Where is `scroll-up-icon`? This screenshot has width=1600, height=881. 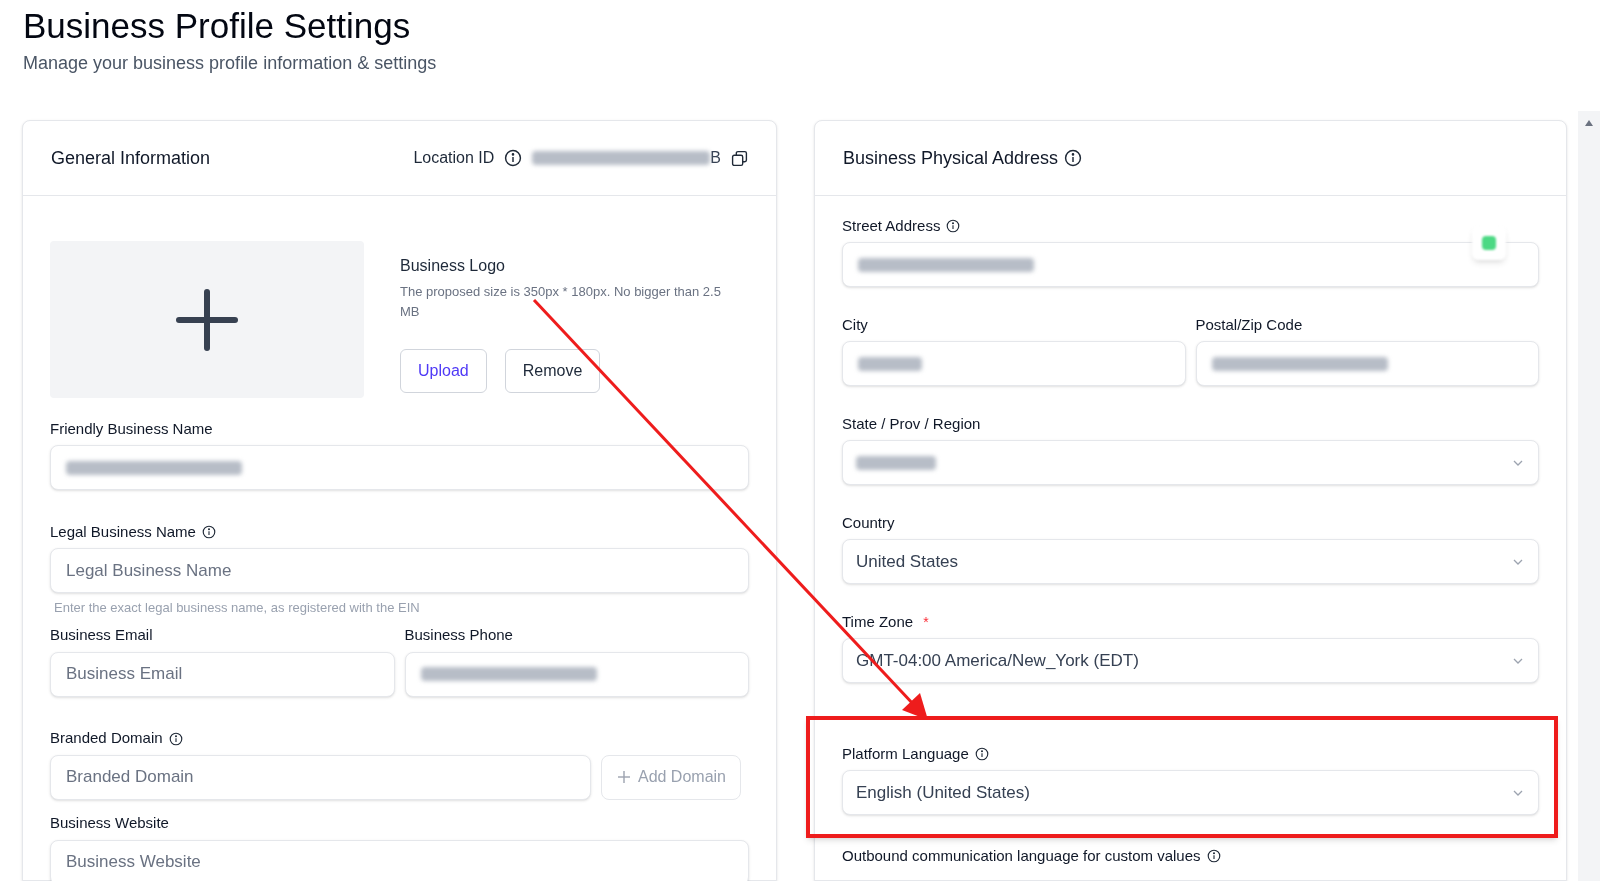 scroll-up-icon is located at coordinates (1589, 123).